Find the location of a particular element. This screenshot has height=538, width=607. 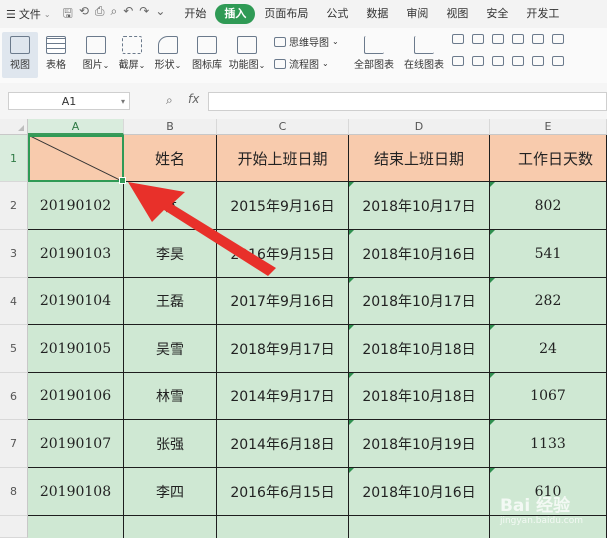

flowchart-button: 流程图 ⌄ is located at coordinates (301, 63).